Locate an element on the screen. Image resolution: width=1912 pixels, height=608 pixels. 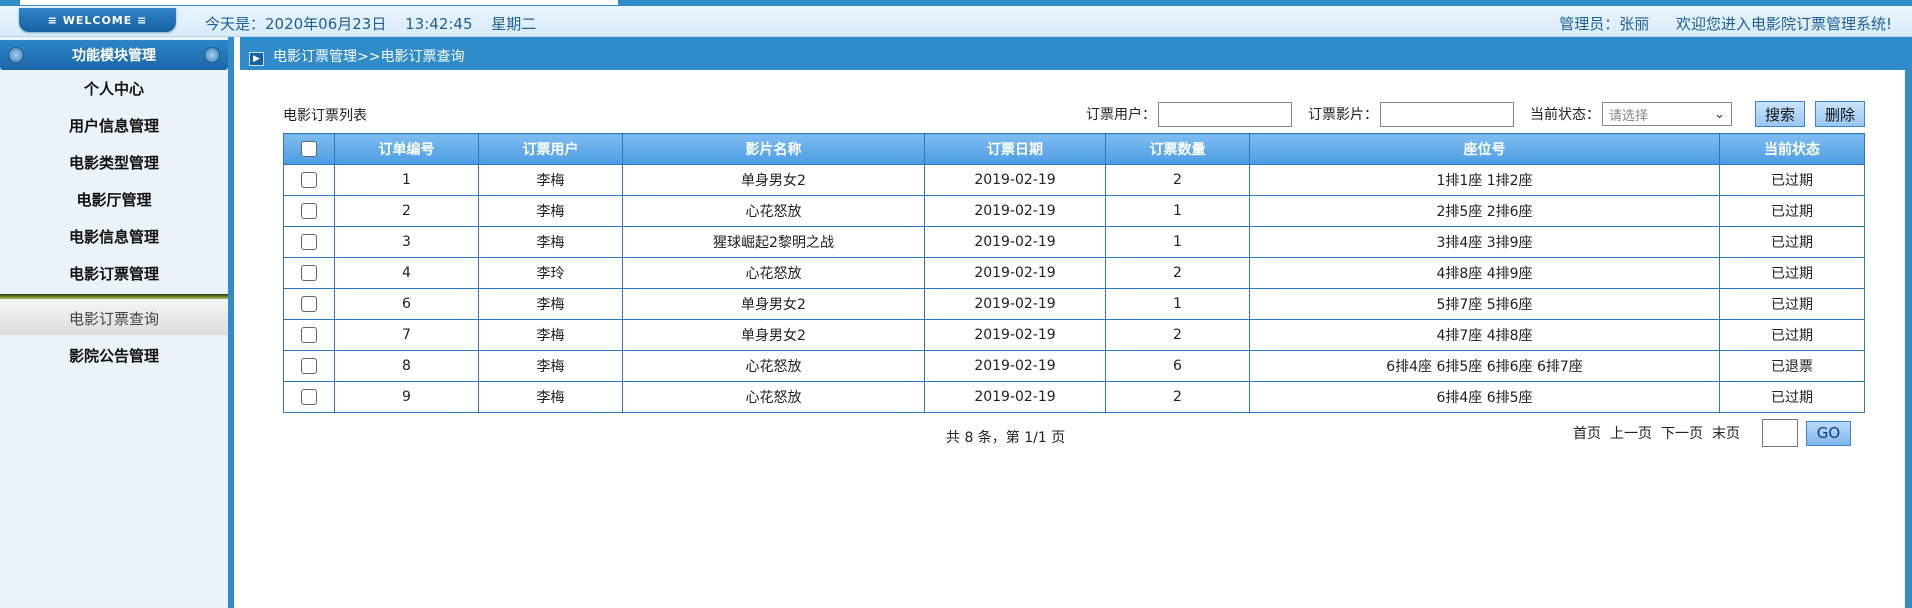
select-all-checkbox is located at coordinates (309, 149).